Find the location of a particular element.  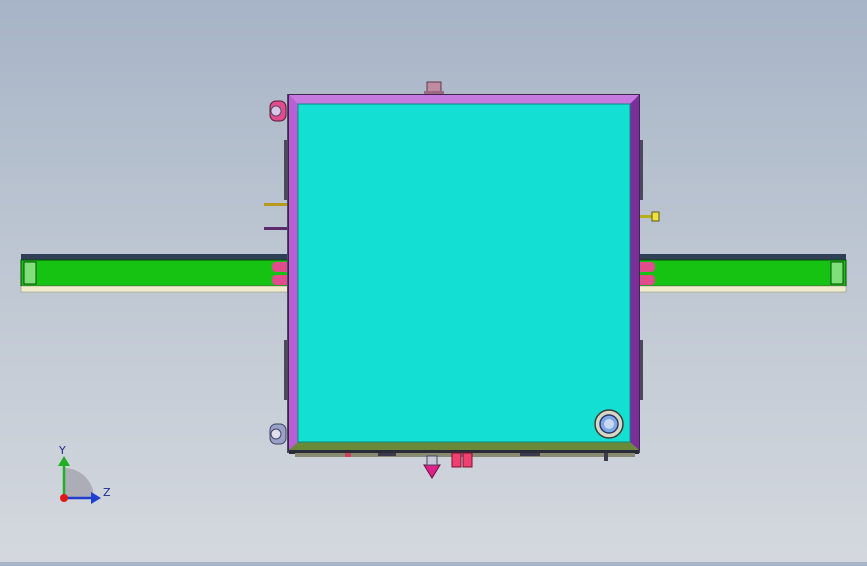

right-stub-cap is located at coordinates (655, 216).